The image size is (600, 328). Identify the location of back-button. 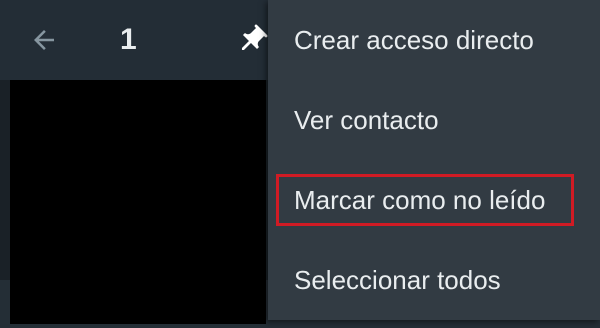
(44, 40).